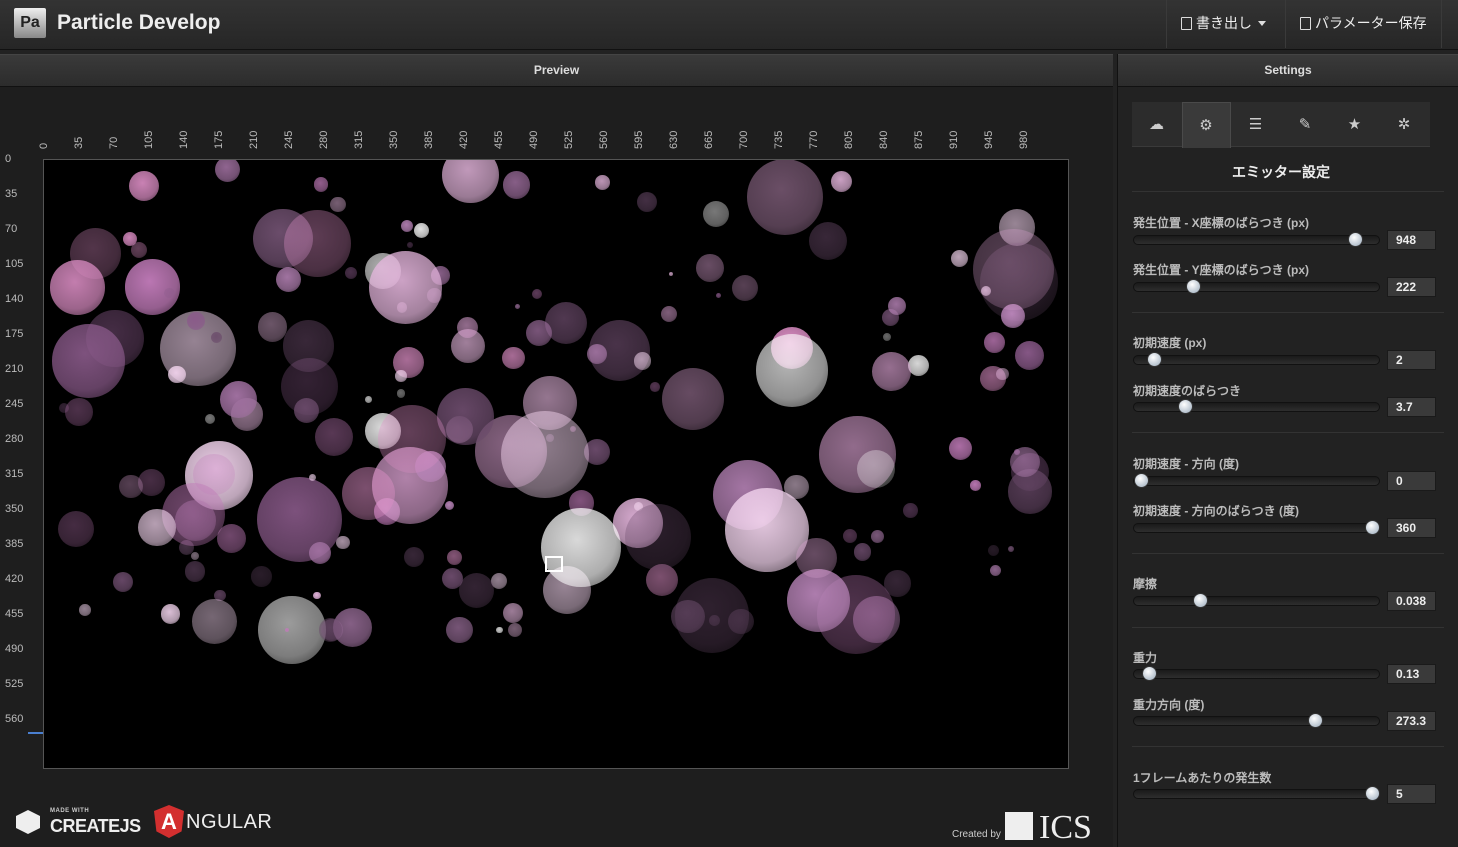  I want to click on preview-header: Preview, so click(556, 70).